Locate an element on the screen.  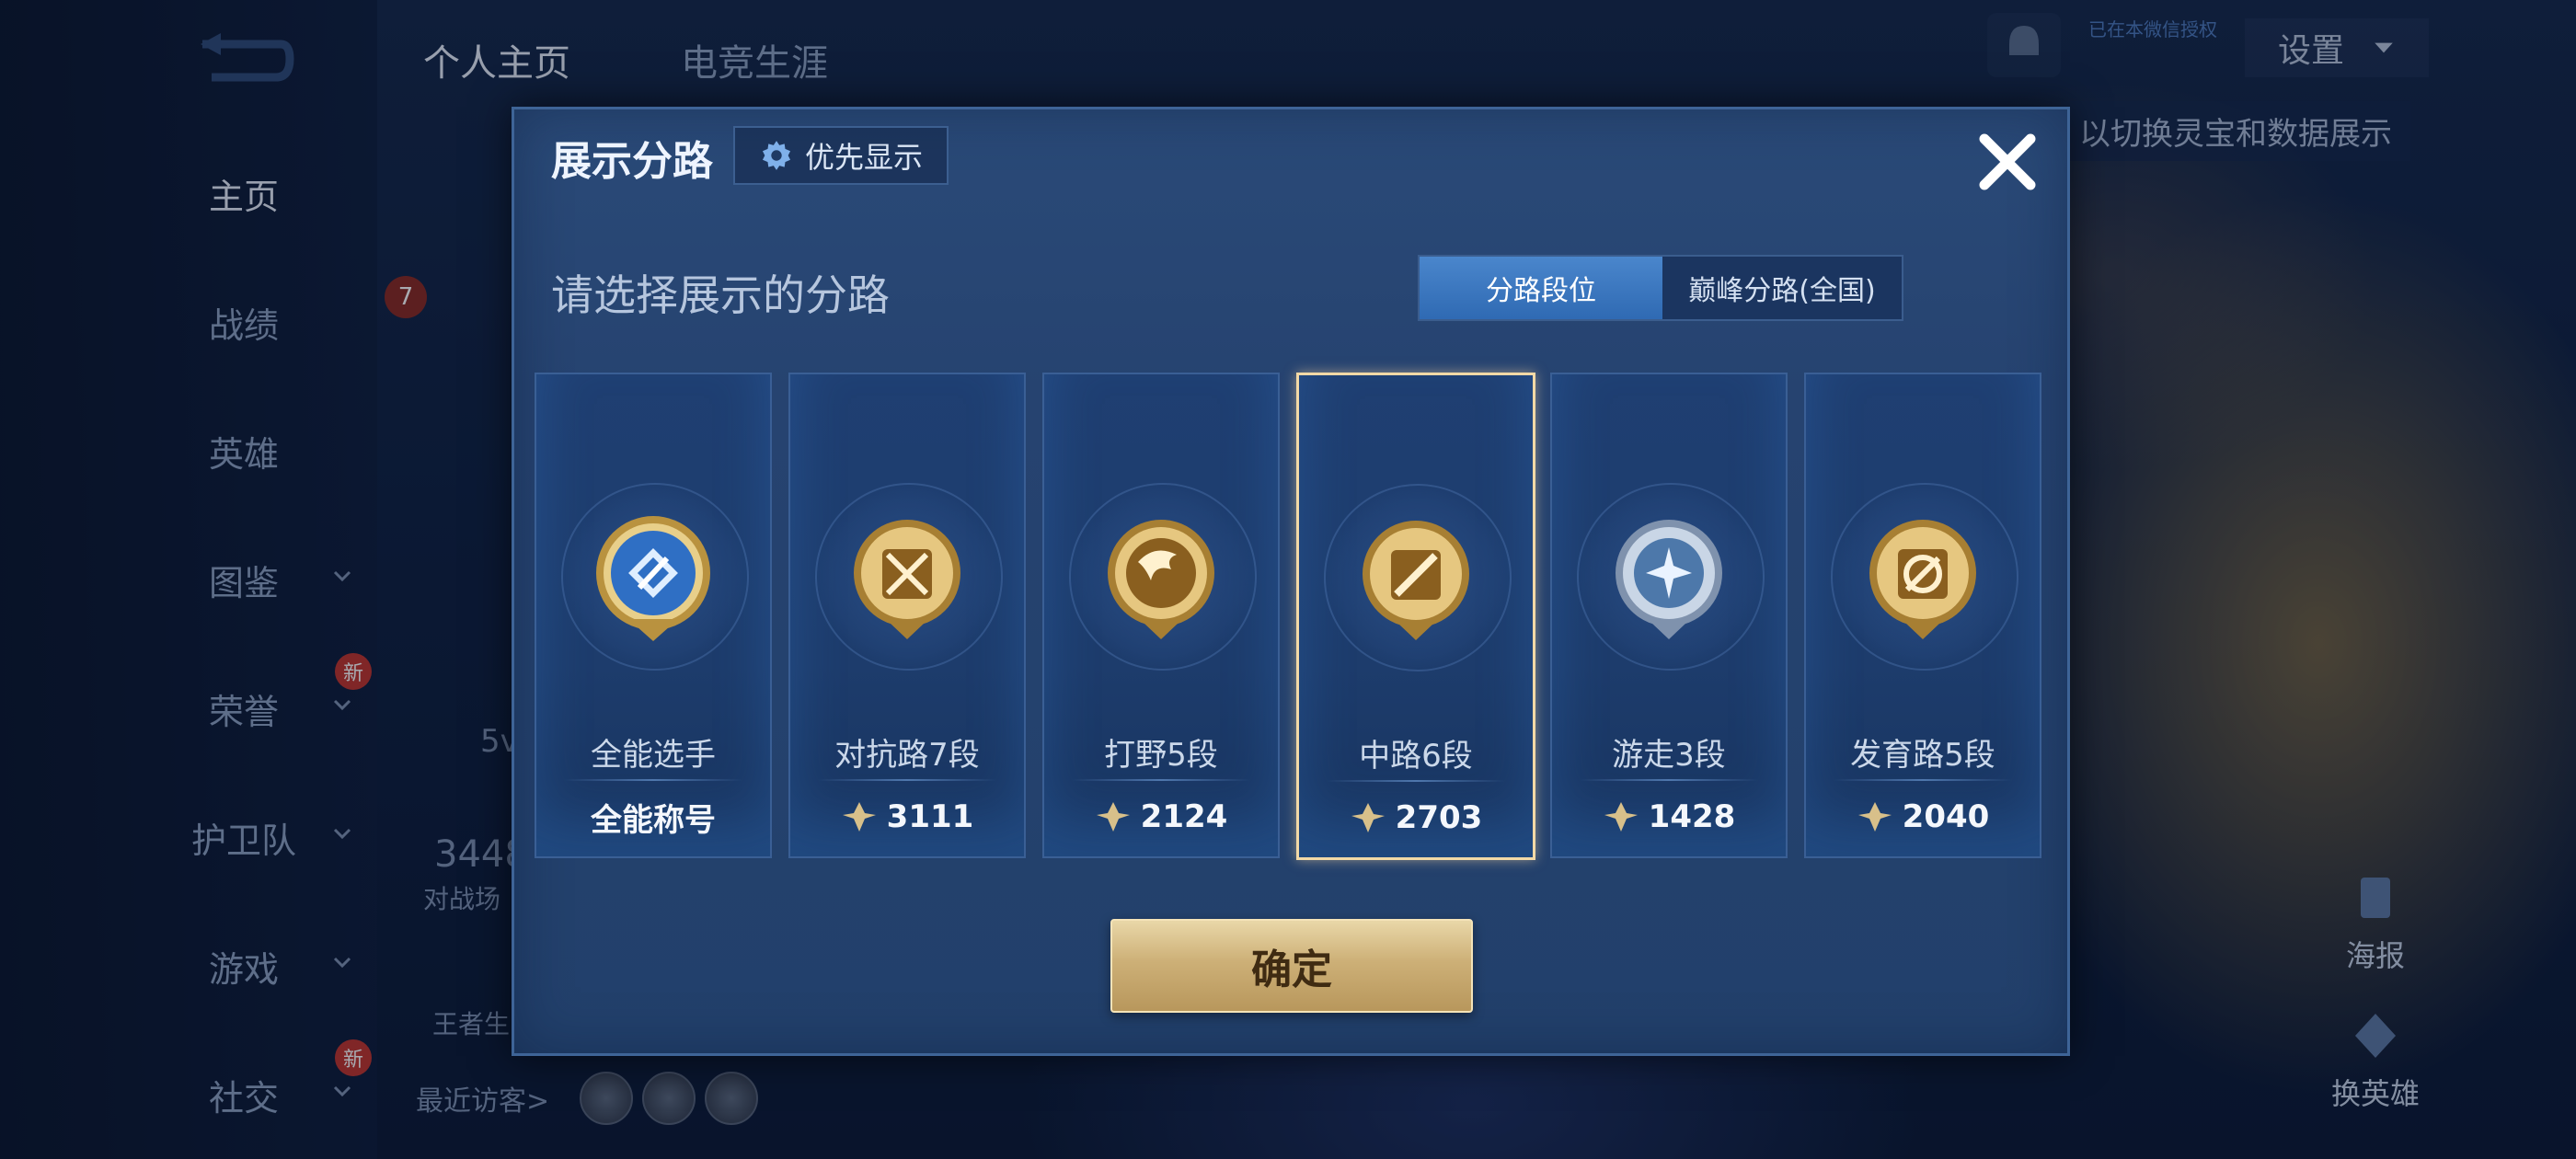
lane-score: 全能称号 is located at coordinates (653, 817).